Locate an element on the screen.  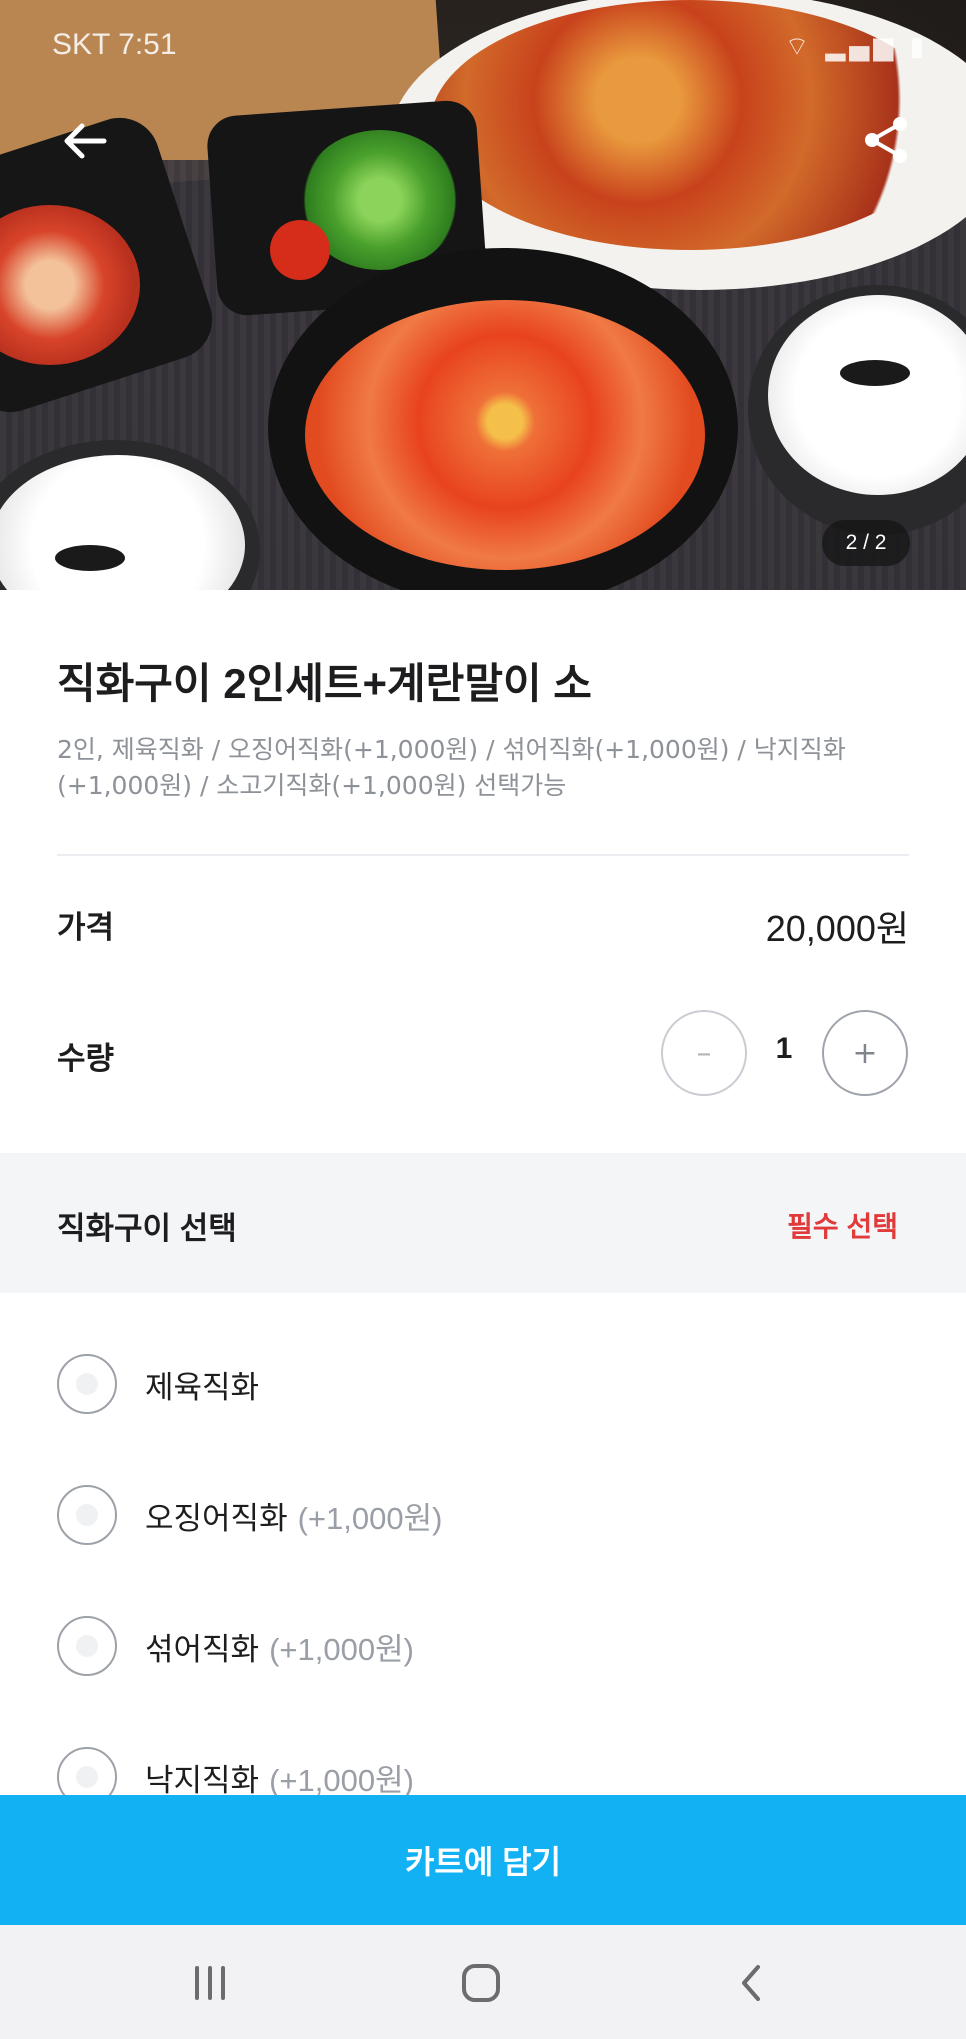
food-image-sauce is located at coordinates (300, 250).